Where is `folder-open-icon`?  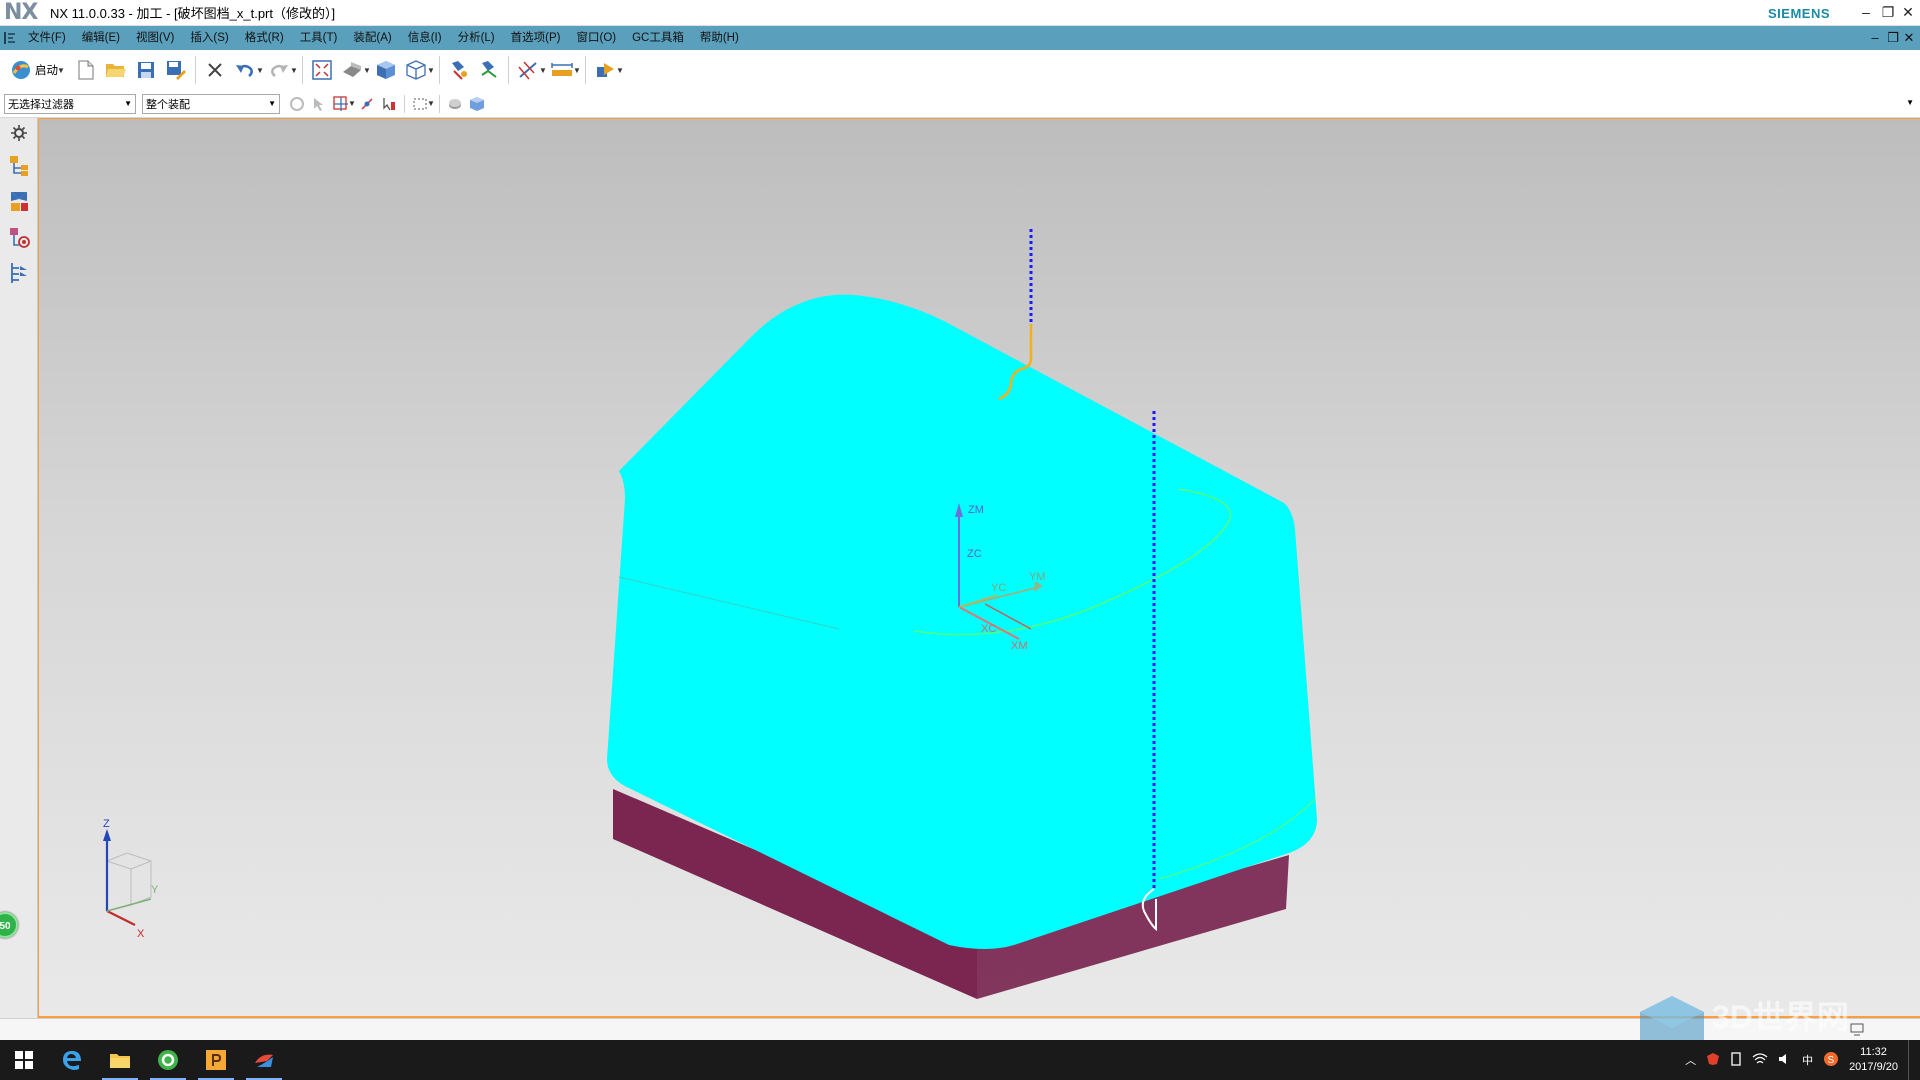 folder-open-icon is located at coordinates (116, 70).